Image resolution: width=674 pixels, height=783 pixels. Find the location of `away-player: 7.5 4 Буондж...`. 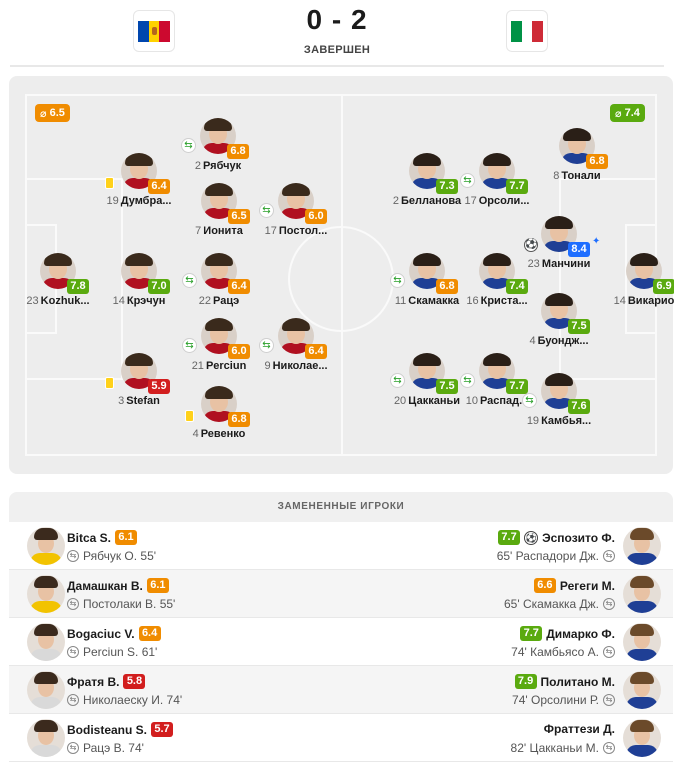

away-player: 7.5 4 Буондж... is located at coordinates (559, 325).